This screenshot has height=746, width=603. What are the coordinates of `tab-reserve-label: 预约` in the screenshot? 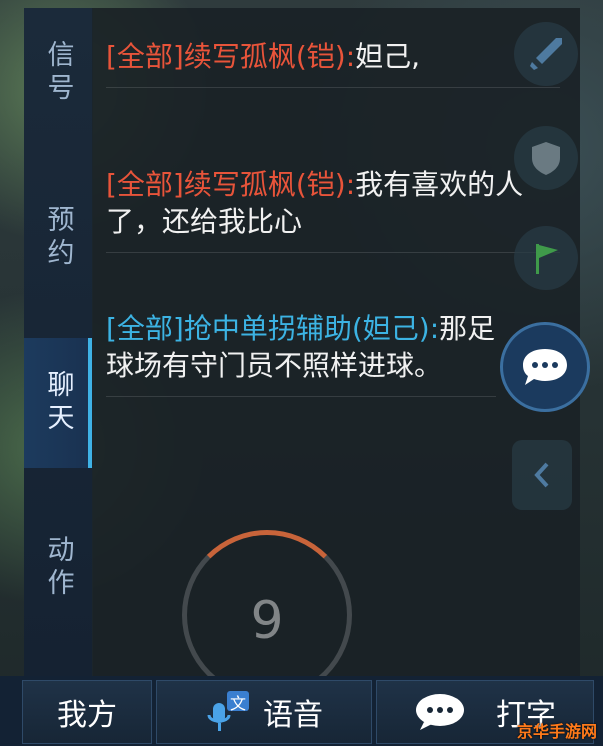 It's located at (58, 238).